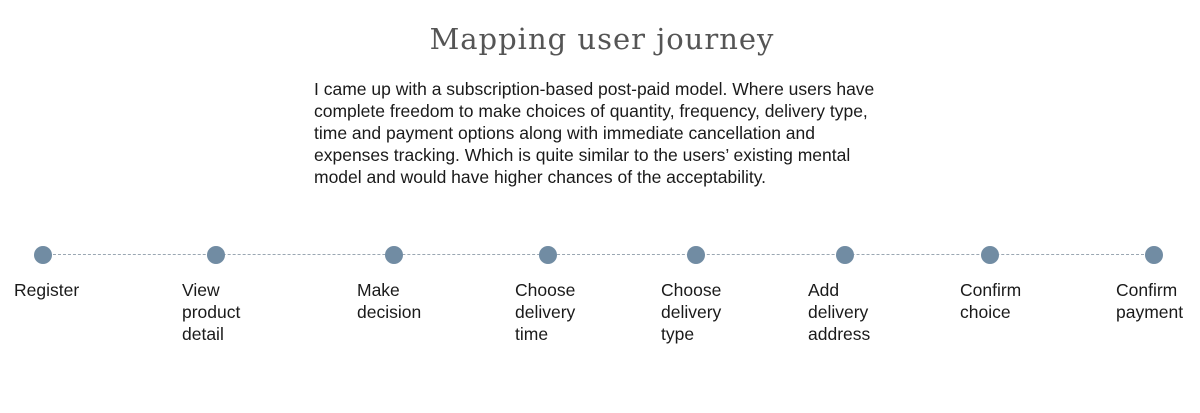 Image resolution: width=1200 pixels, height=413 pixels. I want to click on step-label-line: Make, so click(378, 290).